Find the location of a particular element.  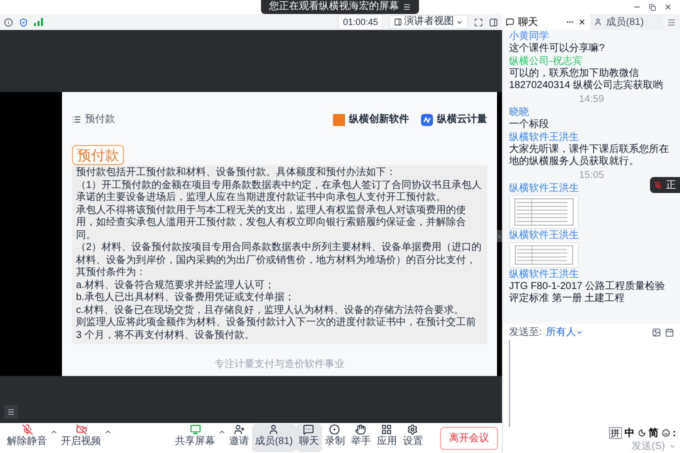

slide-paragraph: （1）开工预付款的金额在项目专用条款数据表中约定，在承包人签订了合同协议书且承包人承诺的主要设备进场后，监理人应在当期进度付款证书中向承包人支付开工预付款。 is located at coordinates (279, 192).